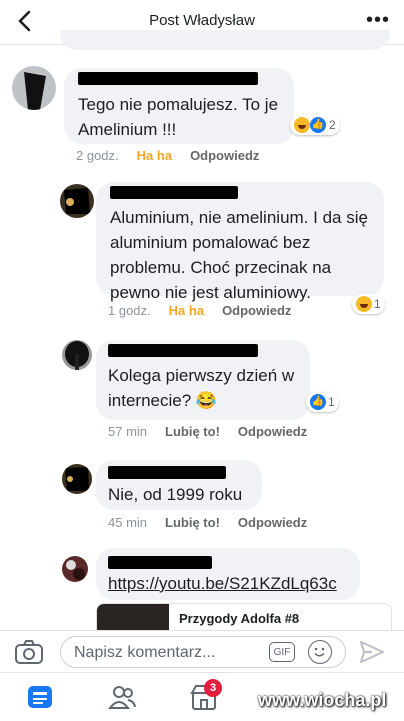  I want to click on comment-text: Tego nie pomalujesz. To je Amelinium !!!, so click(178, 117).